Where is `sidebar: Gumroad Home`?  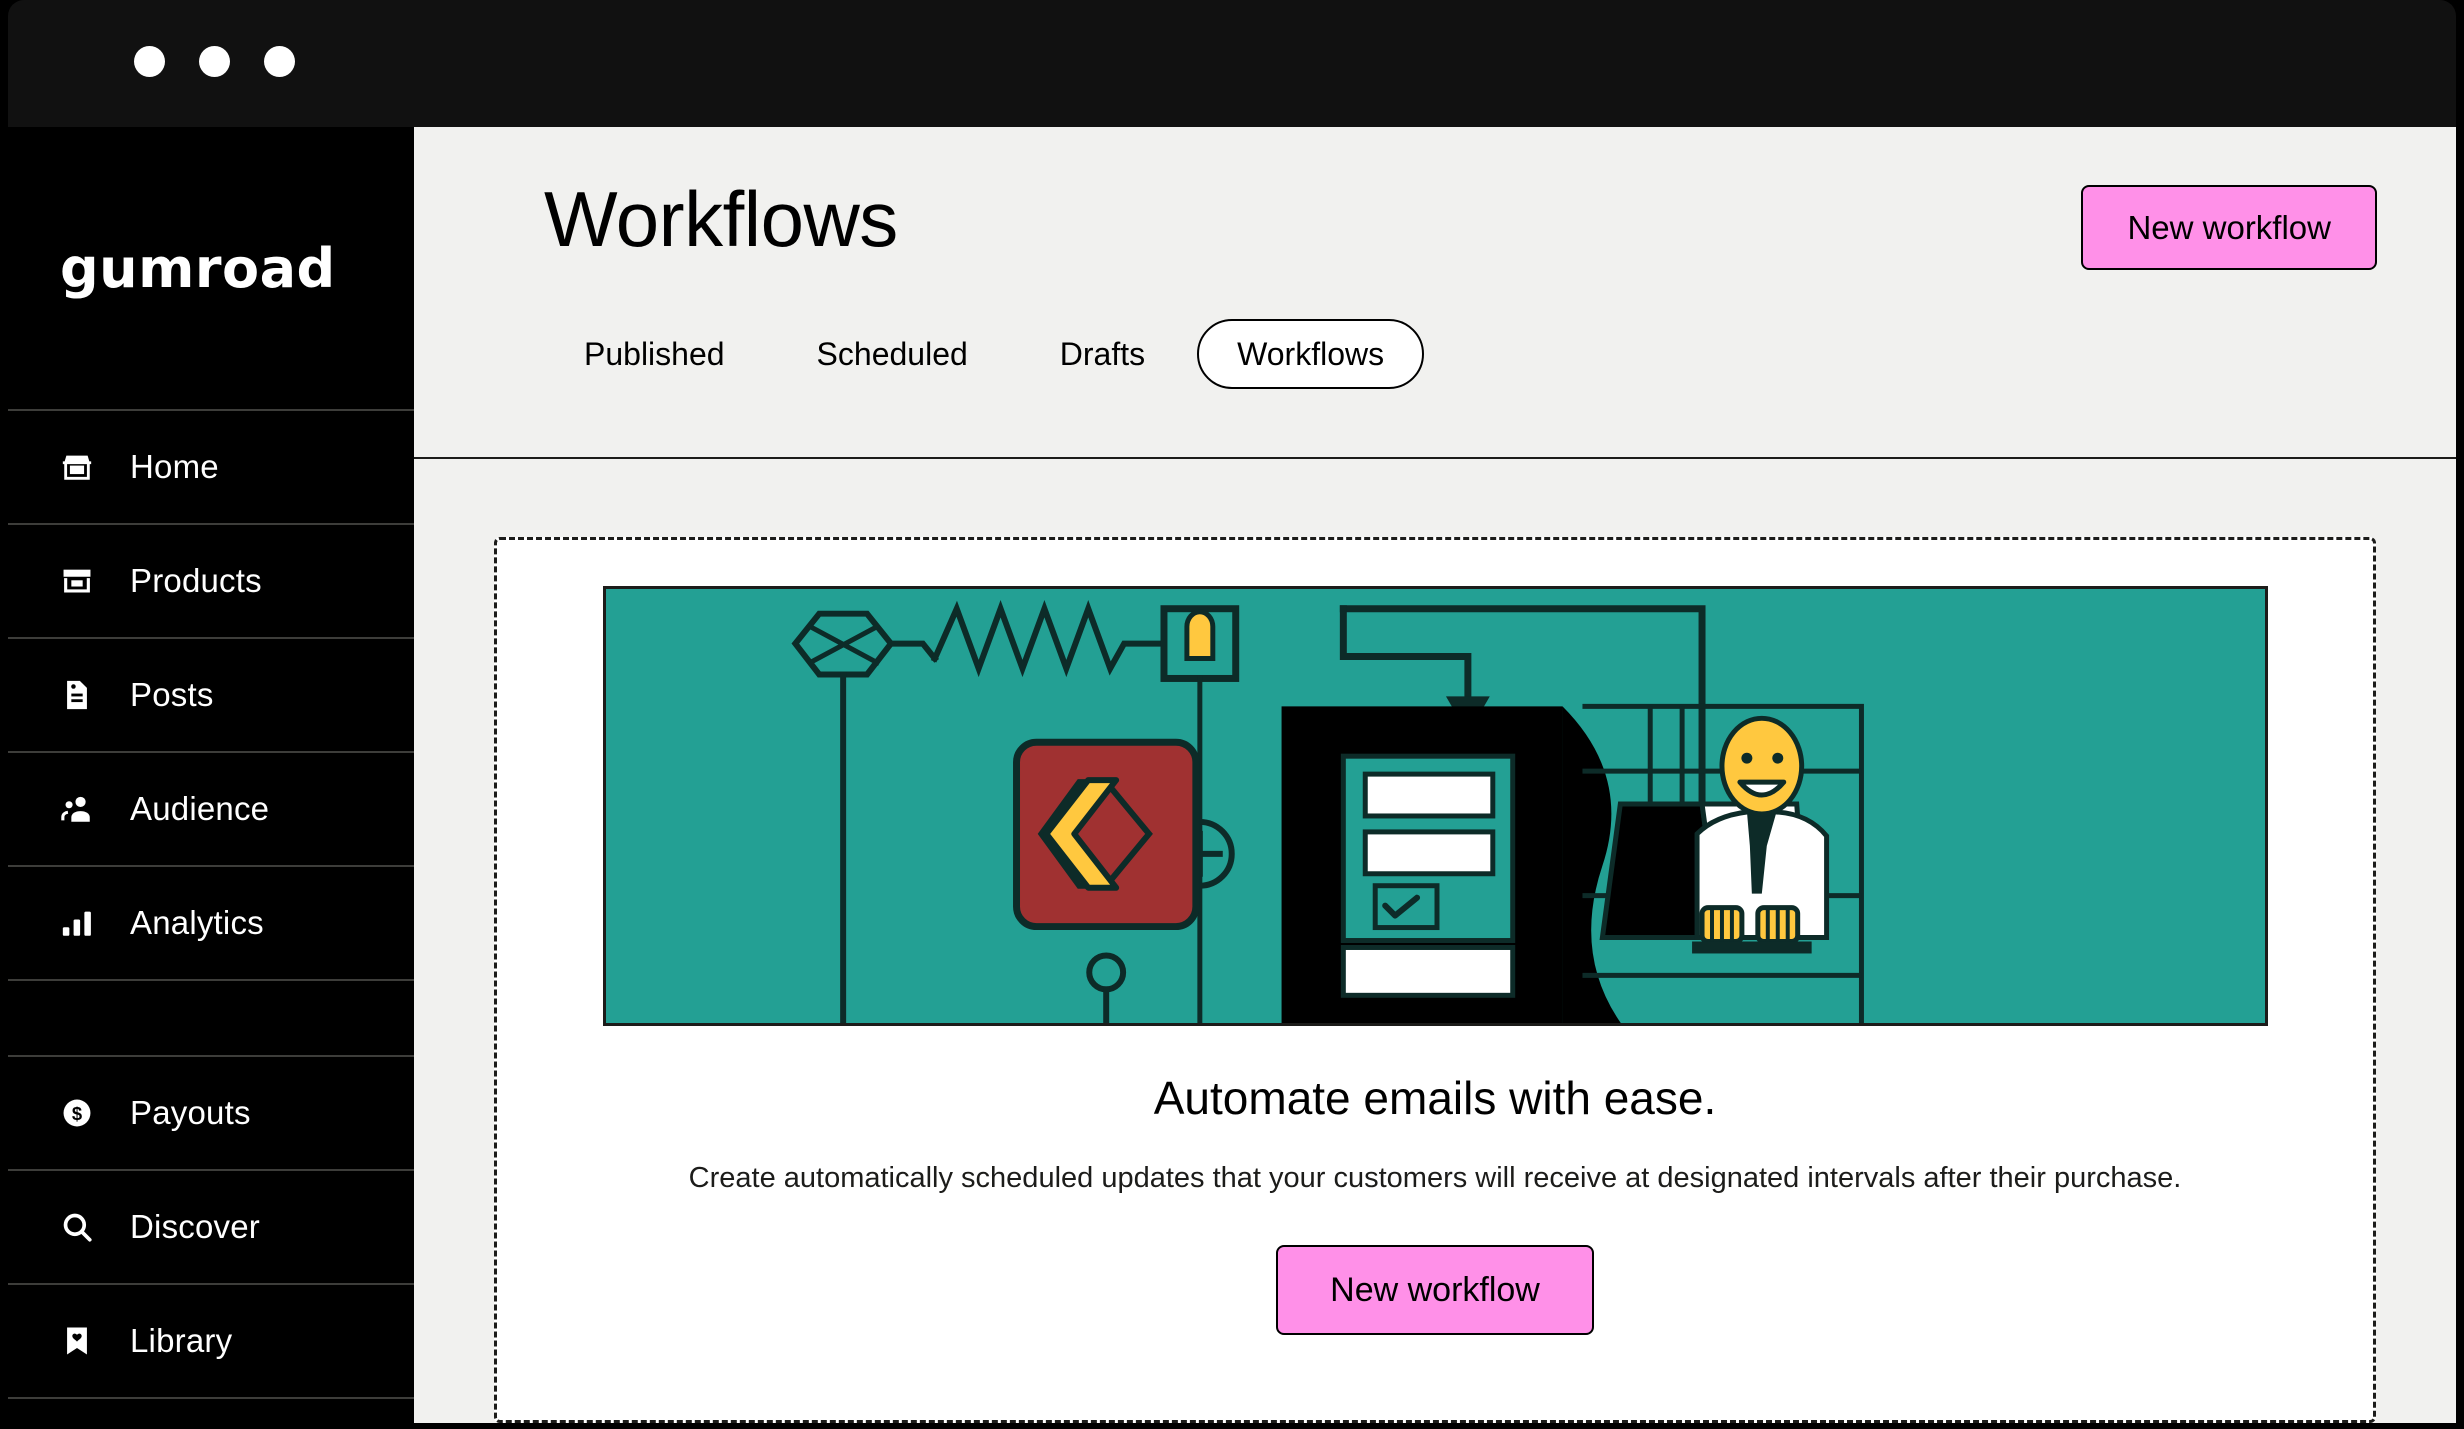 sidebar: Gumroad Home is located at coordinates (211, 775).